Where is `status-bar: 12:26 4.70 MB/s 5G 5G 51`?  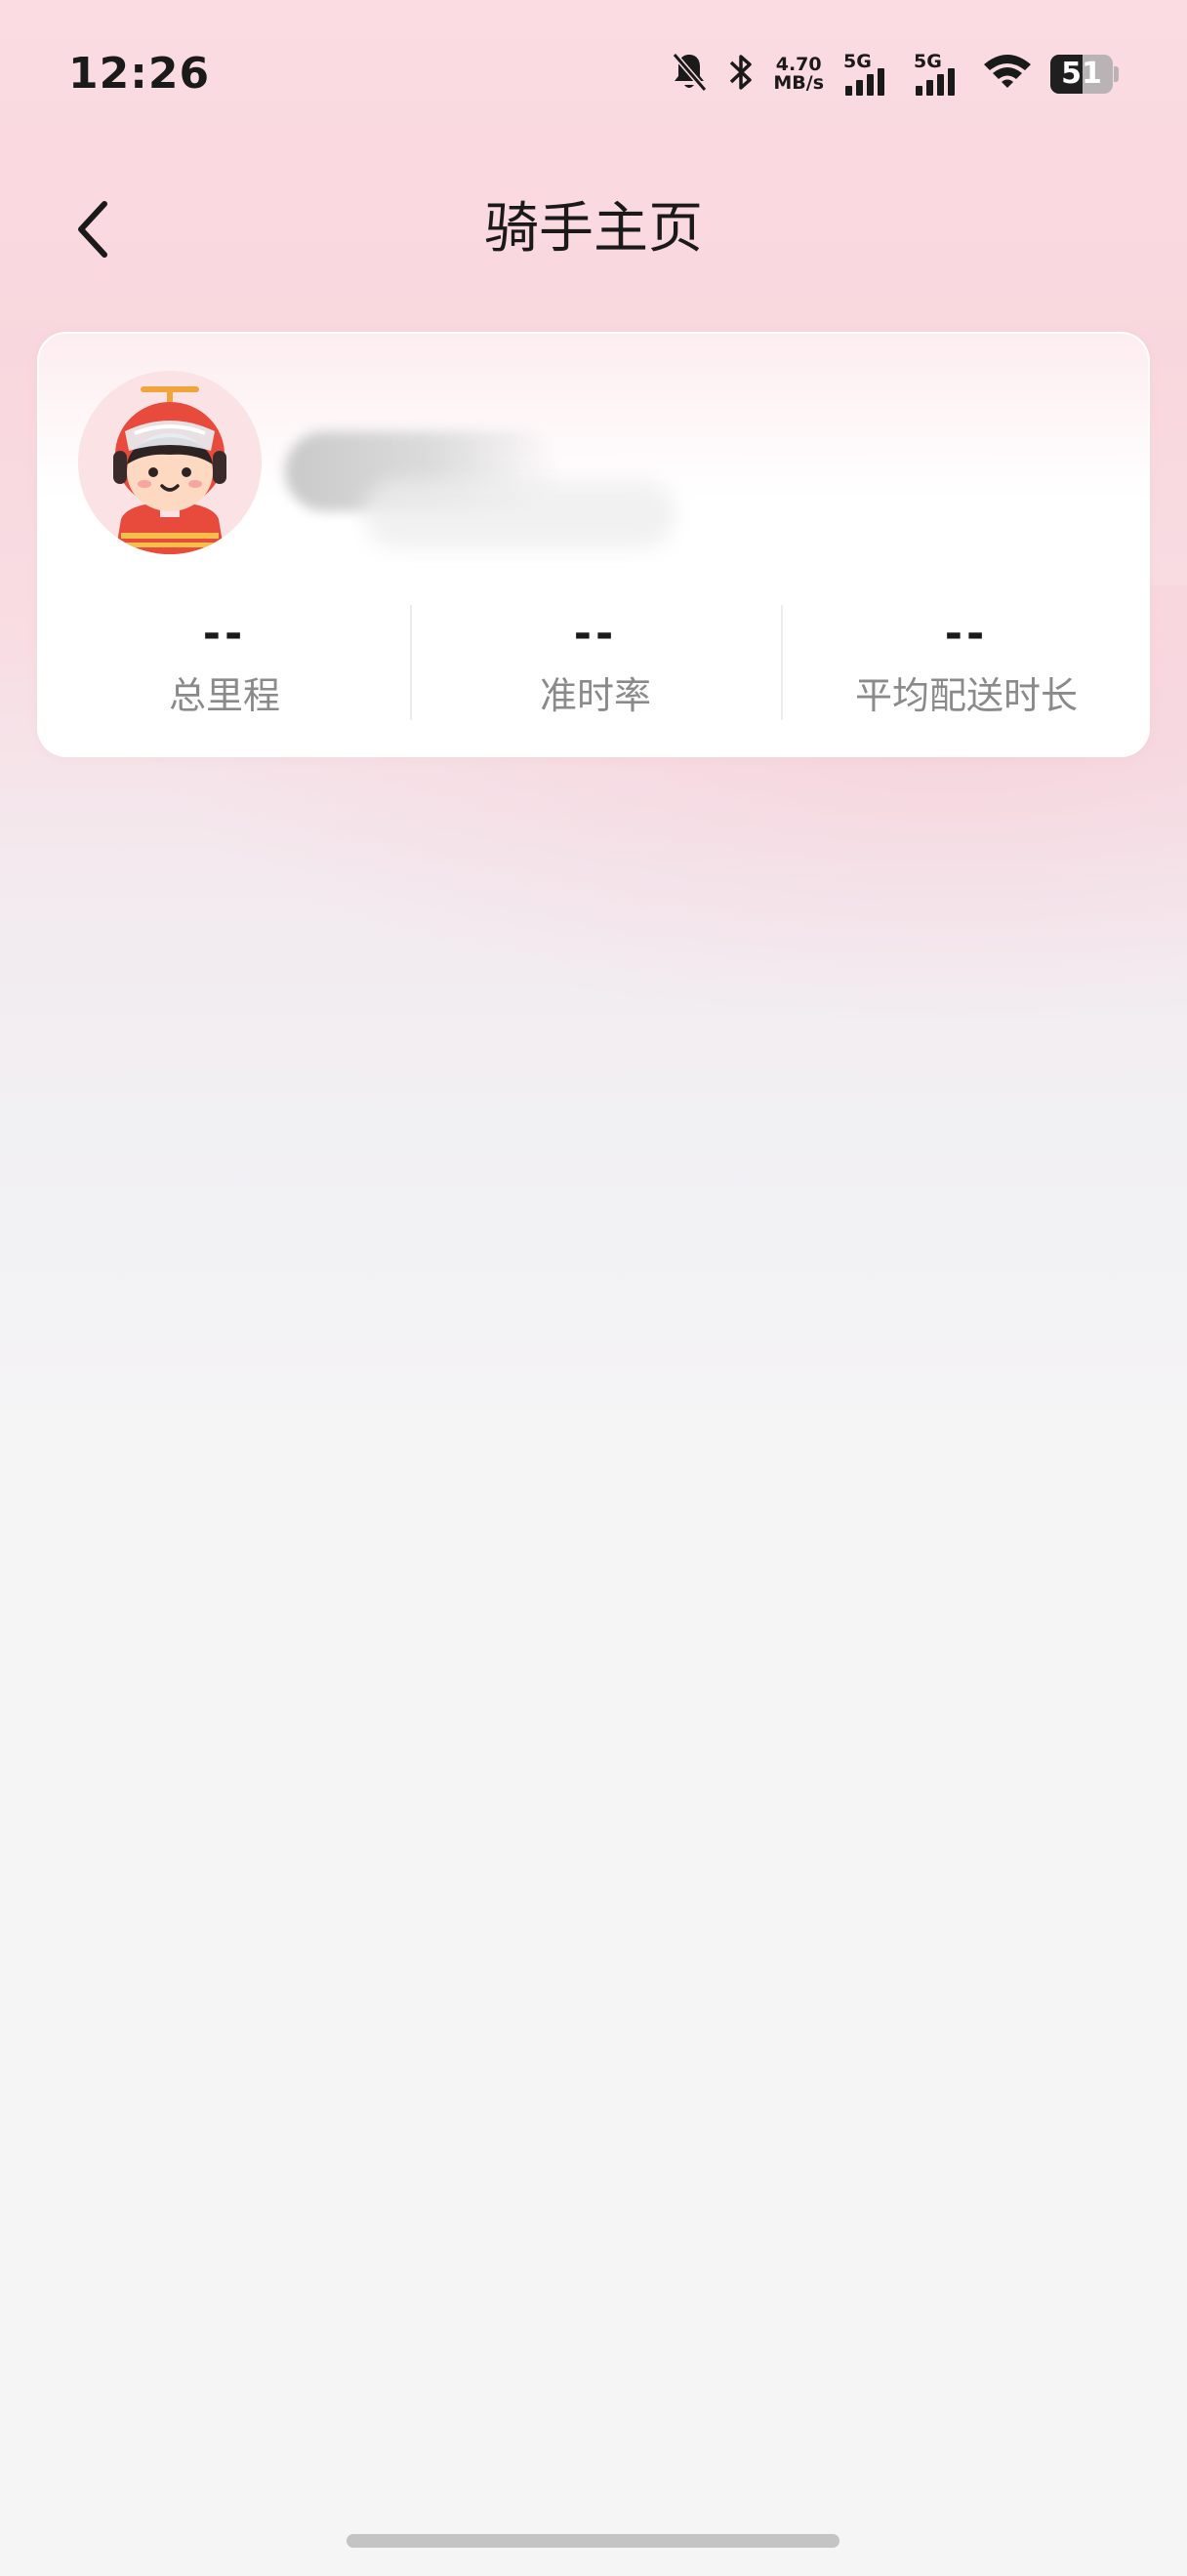
status-bar: 12:26 4.70 MB/s 5G 5G 51 is located at coordinates (593, 73).